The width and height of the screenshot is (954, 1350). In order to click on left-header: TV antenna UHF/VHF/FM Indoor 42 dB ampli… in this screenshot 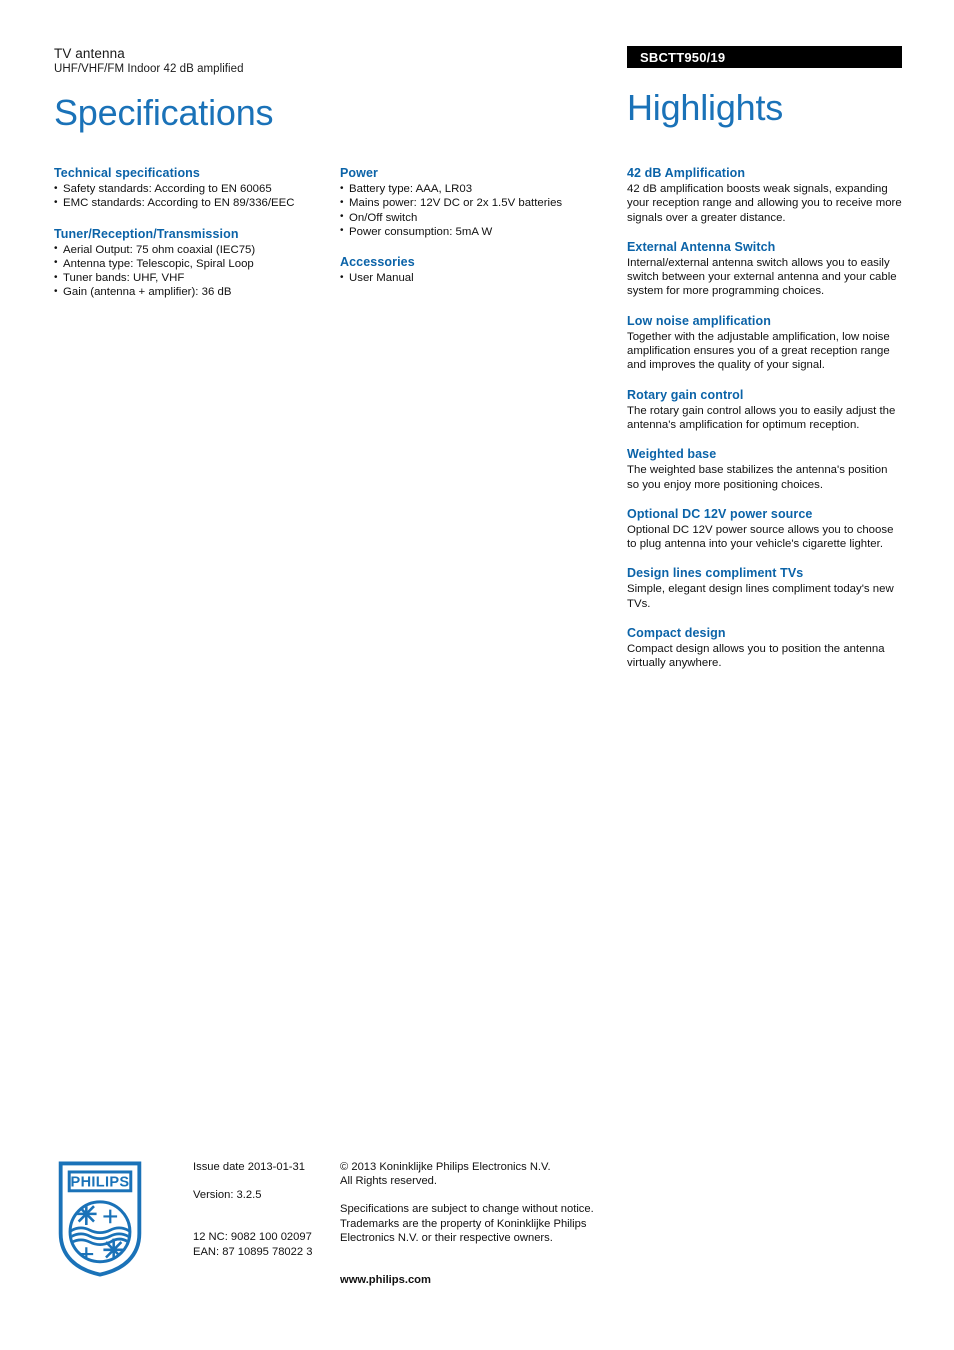, I will do `click(314, 89)`.